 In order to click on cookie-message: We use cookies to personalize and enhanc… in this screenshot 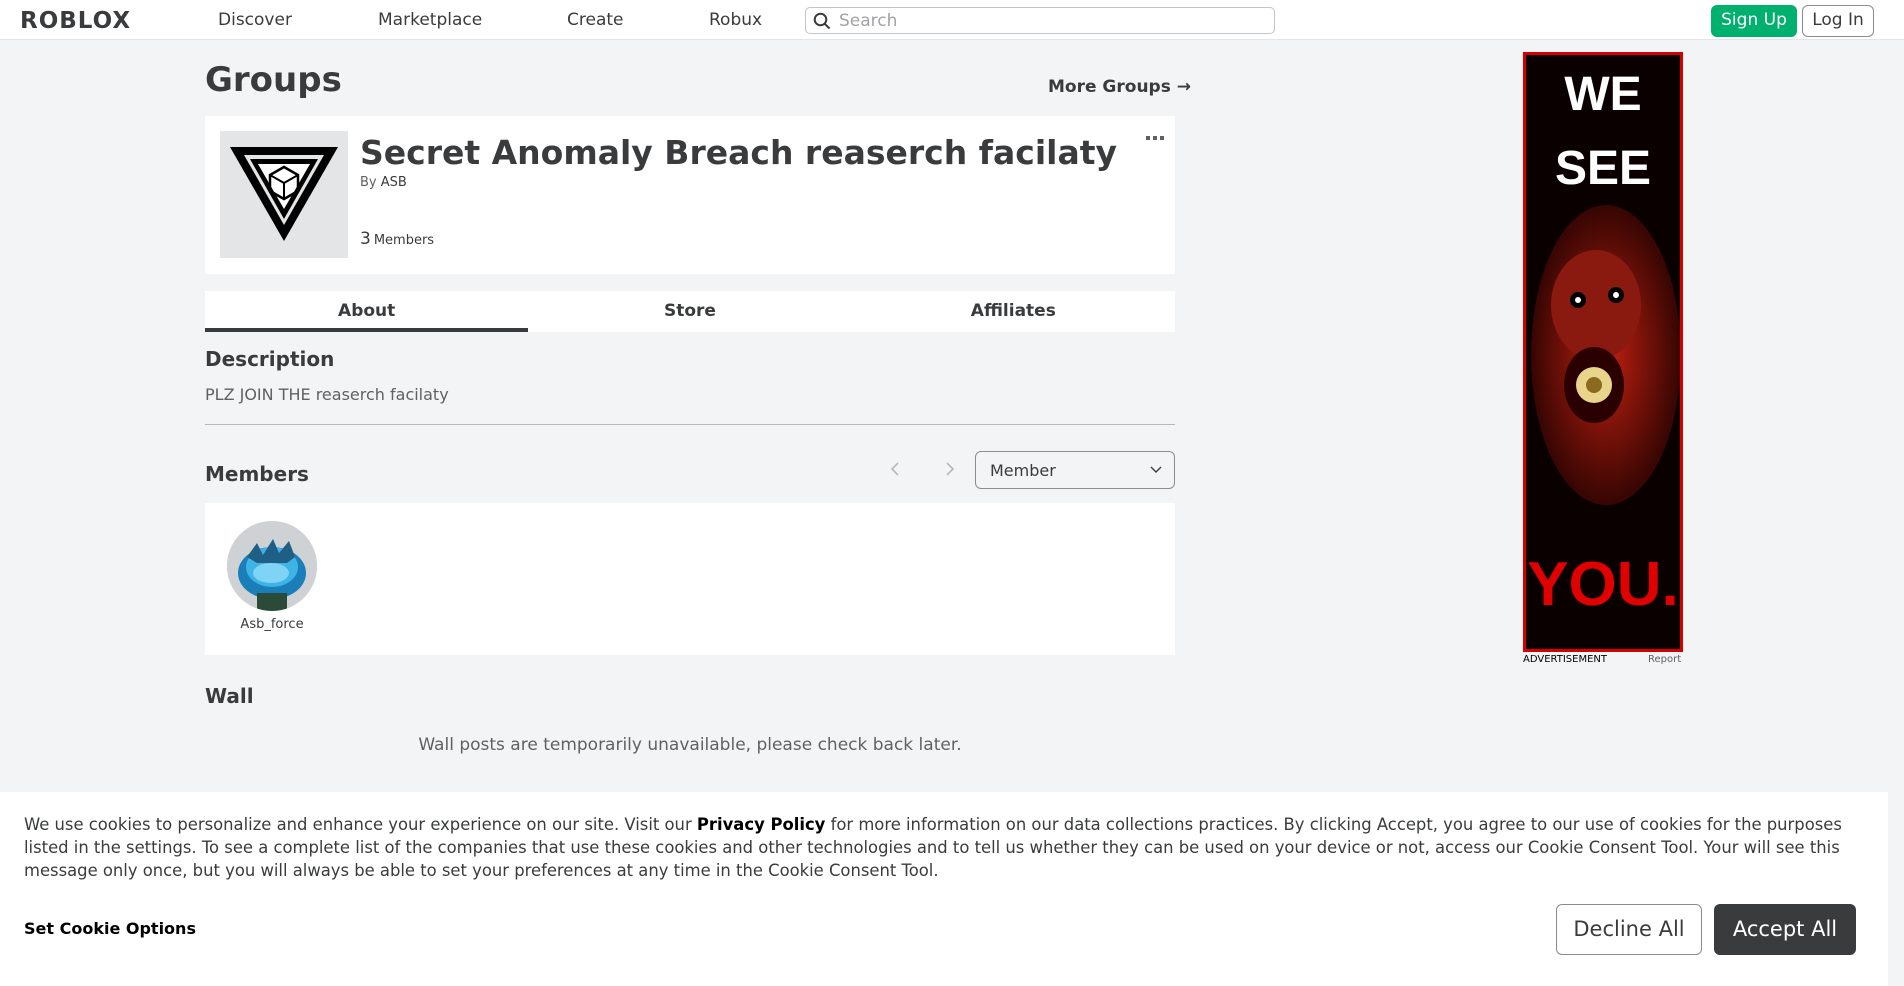, I will do `click(949, 847)`.